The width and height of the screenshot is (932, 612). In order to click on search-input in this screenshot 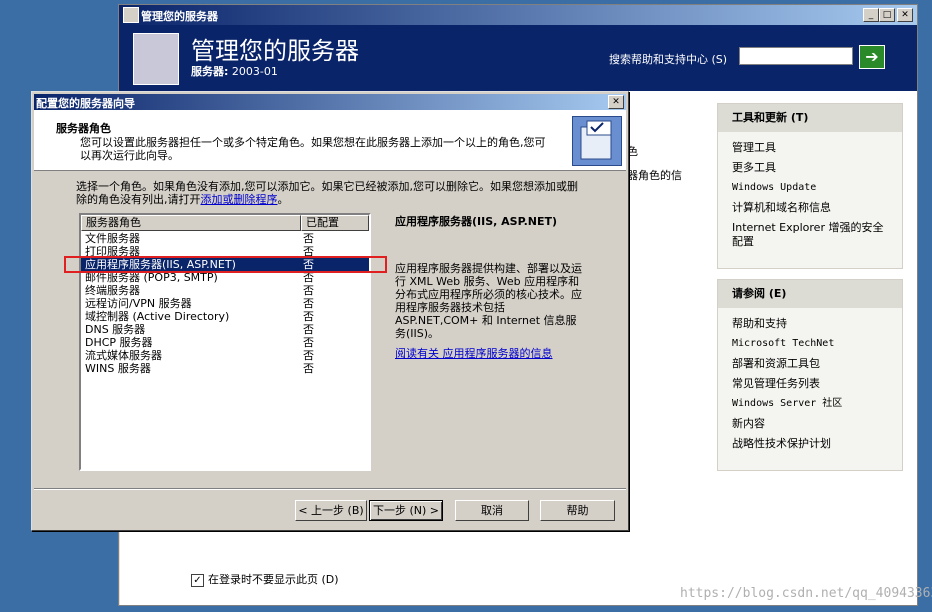, I will do `click(796, 56)`.